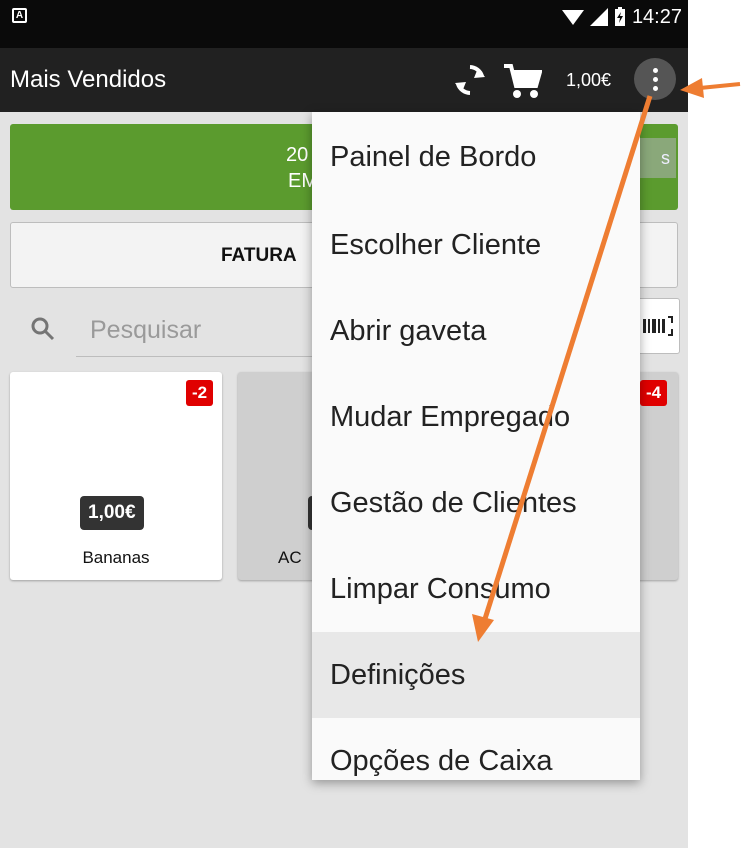  Describe the element at coordinates (200, 393) in the screenshot. I see `stock-badge: -2` at that location.